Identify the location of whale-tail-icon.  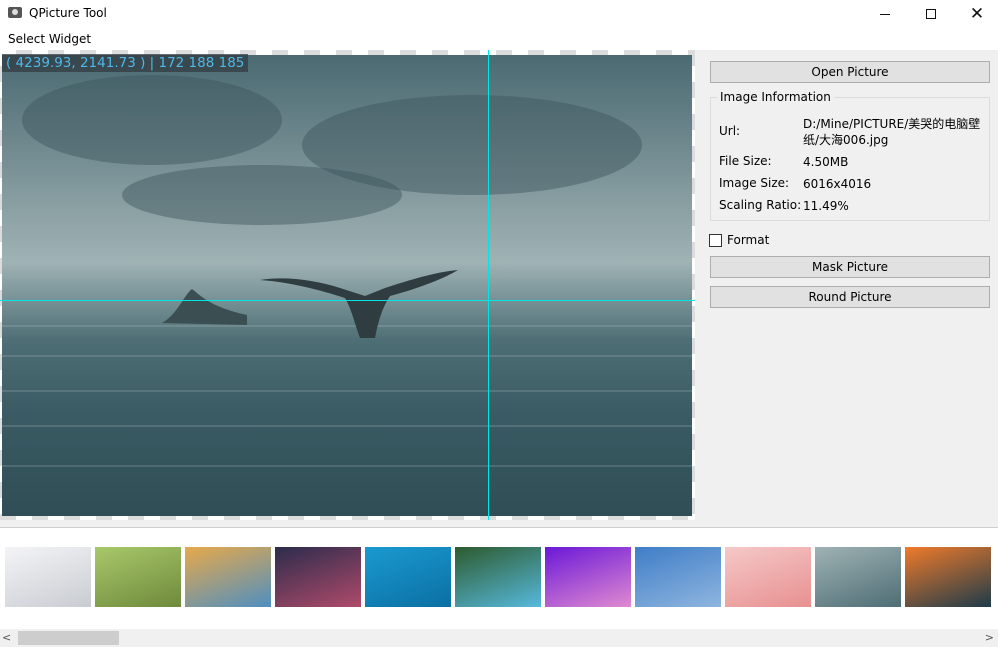
(359, 304).